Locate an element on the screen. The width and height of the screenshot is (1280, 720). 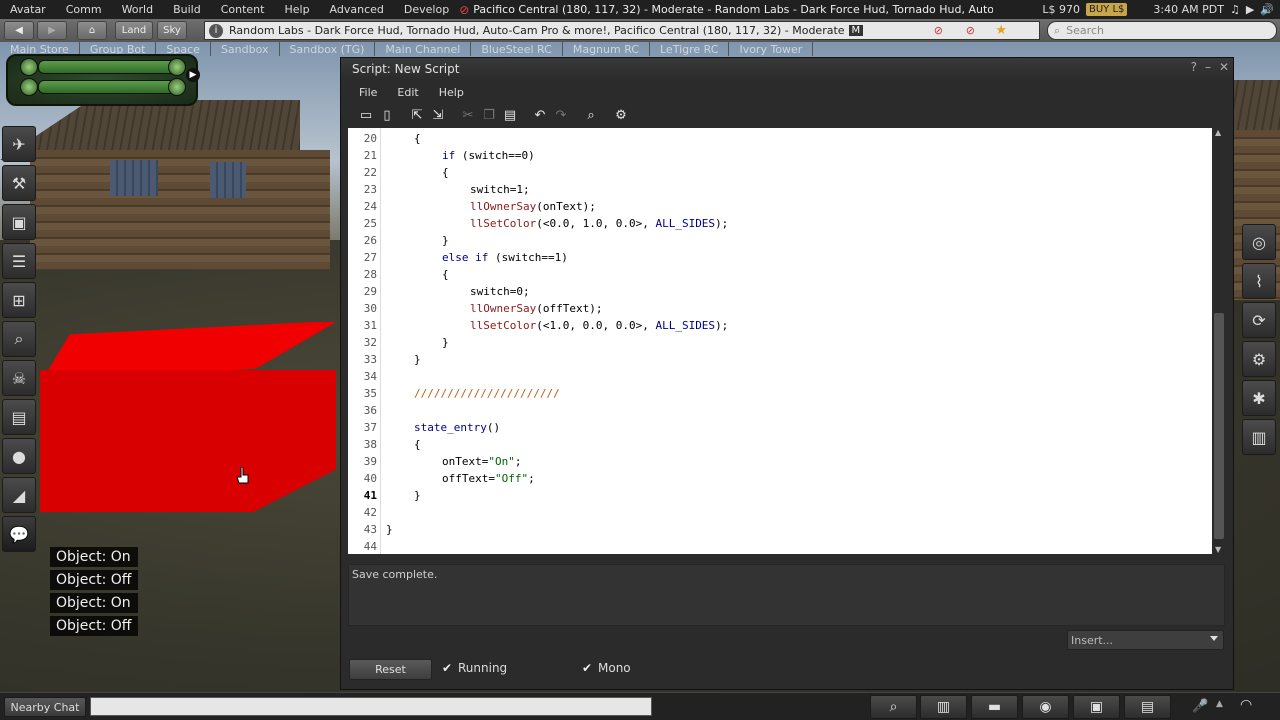
favorite-sandbox: Sandbox is located at coordinates (245, 49).